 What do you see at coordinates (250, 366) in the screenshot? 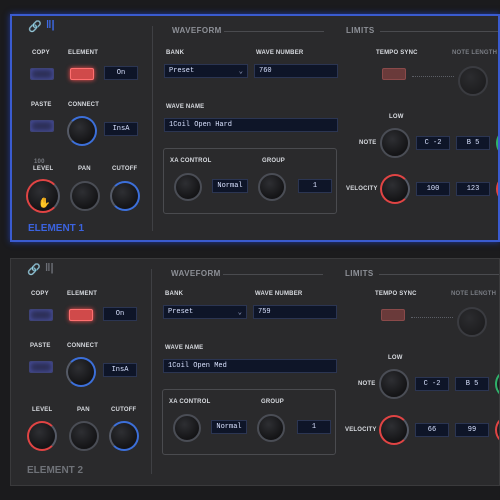
I see `wave-name-display: 1Coil Open Med` at bounding box center [250, 366].